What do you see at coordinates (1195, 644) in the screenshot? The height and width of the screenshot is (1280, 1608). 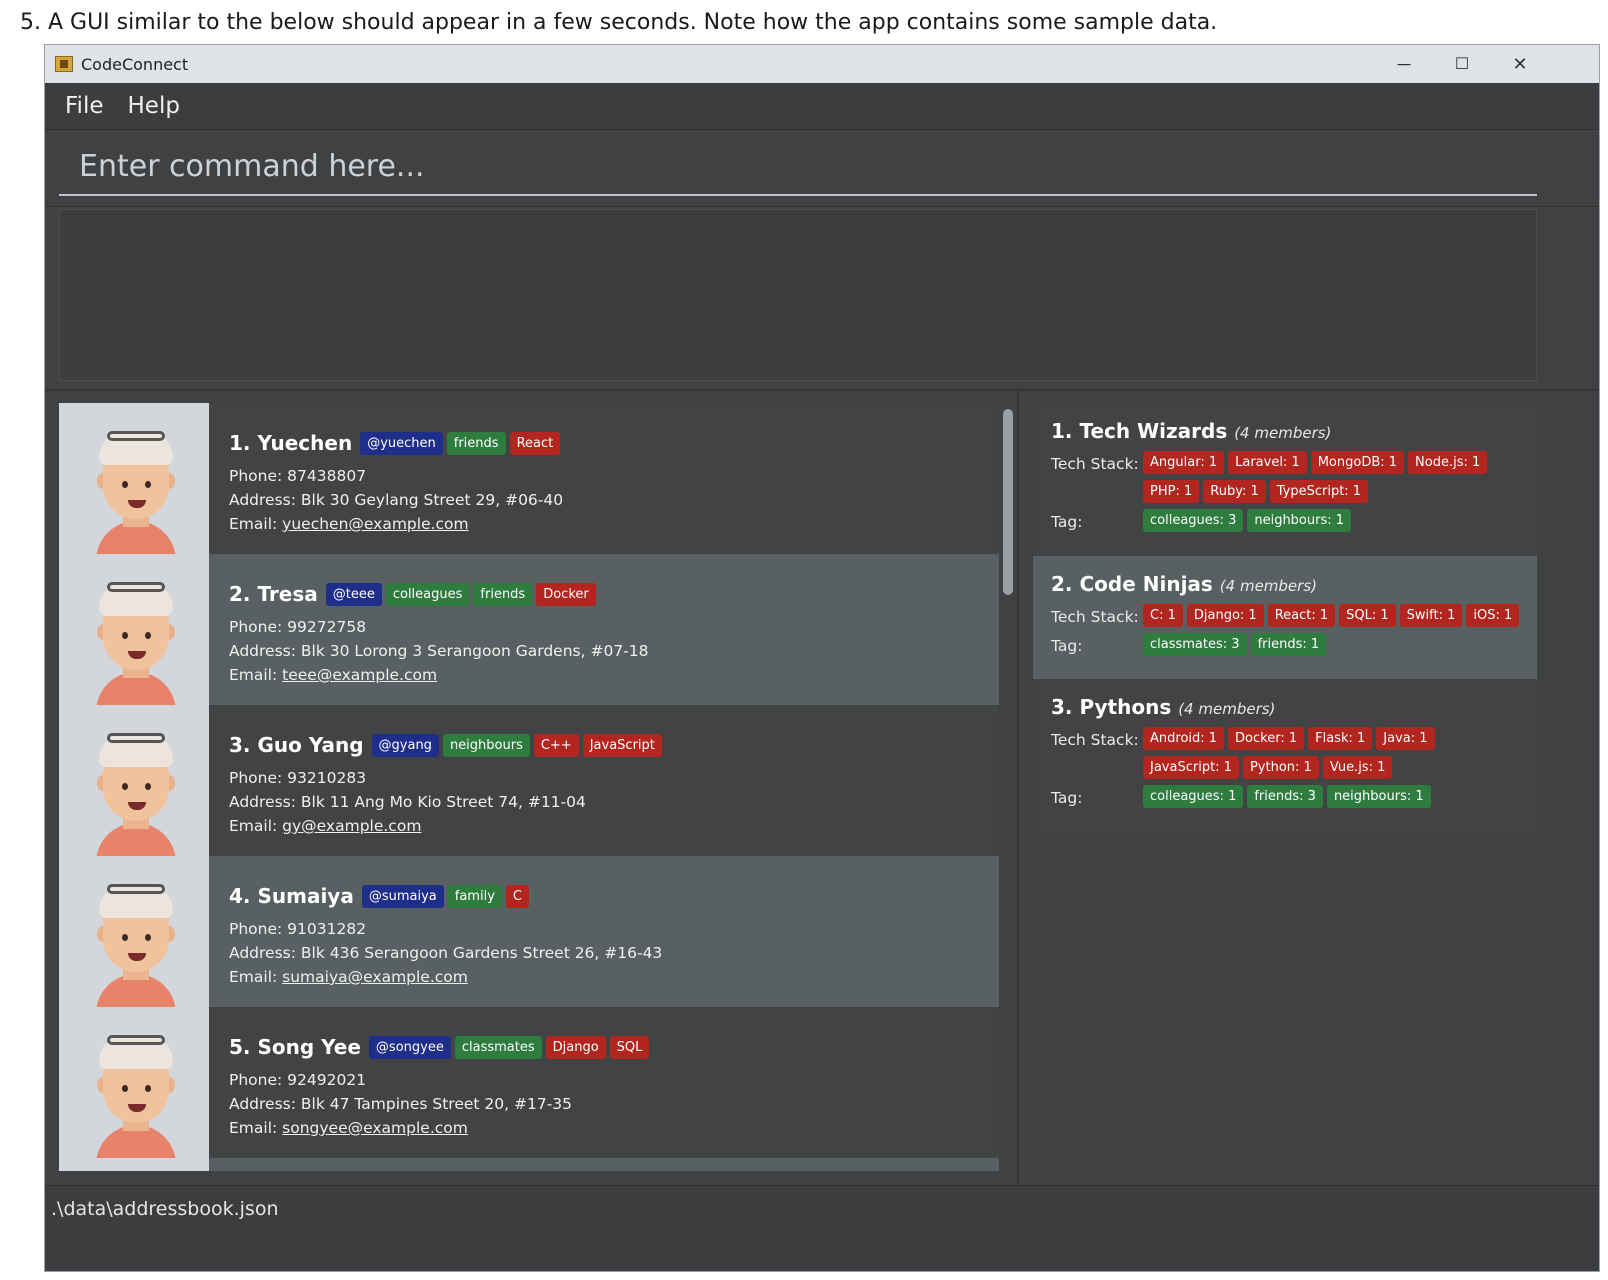 I see `tag-count-badge: classmates: 3` at bounding box center [1195, 644].